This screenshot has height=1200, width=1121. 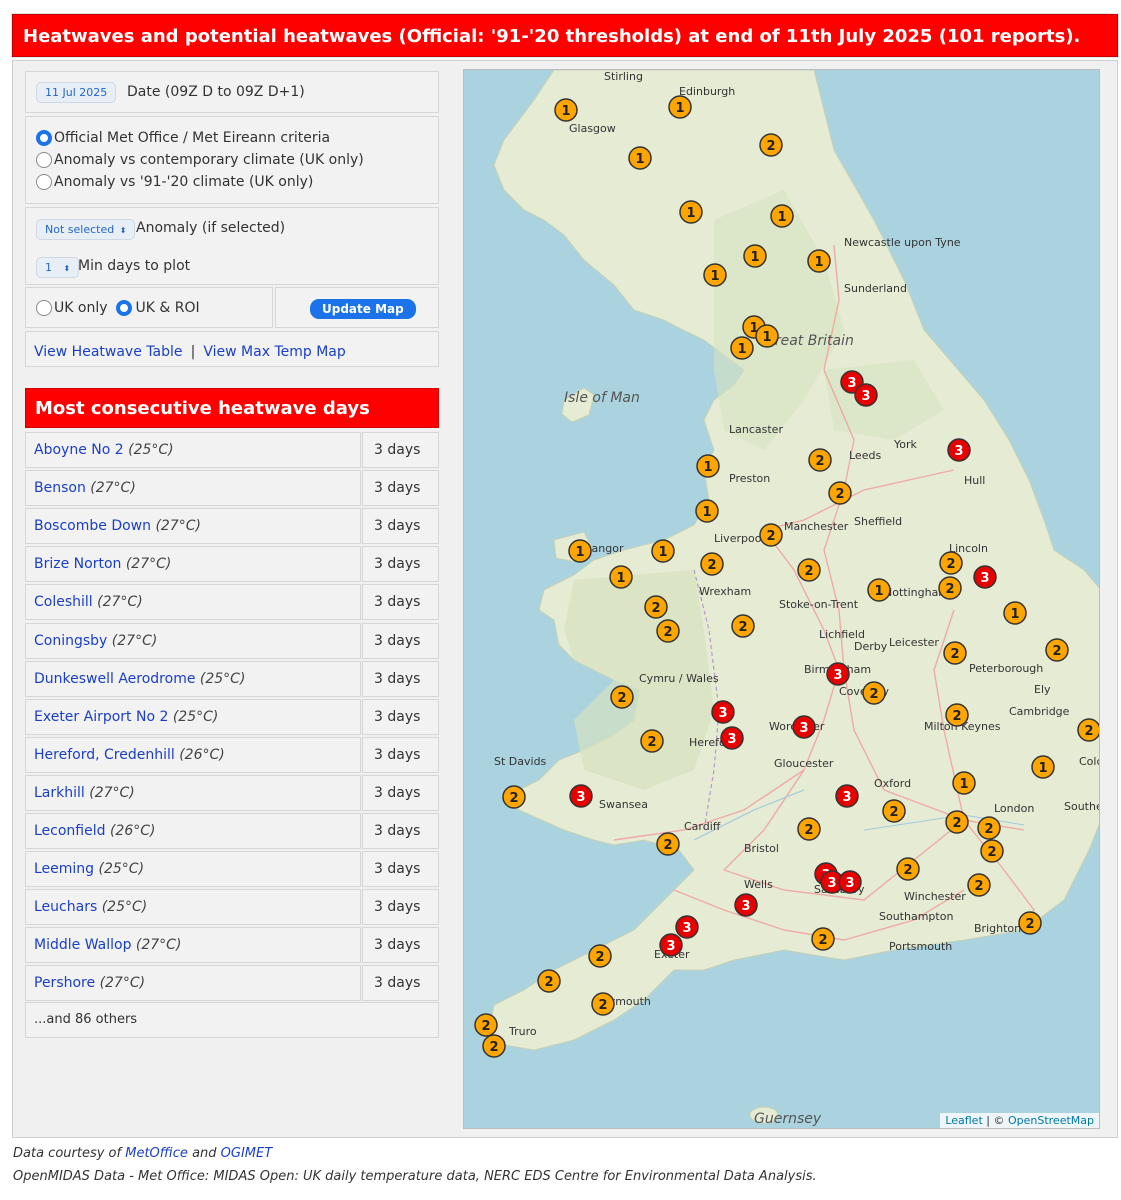 I want to click on radio-official, so click(x=44, y=138).